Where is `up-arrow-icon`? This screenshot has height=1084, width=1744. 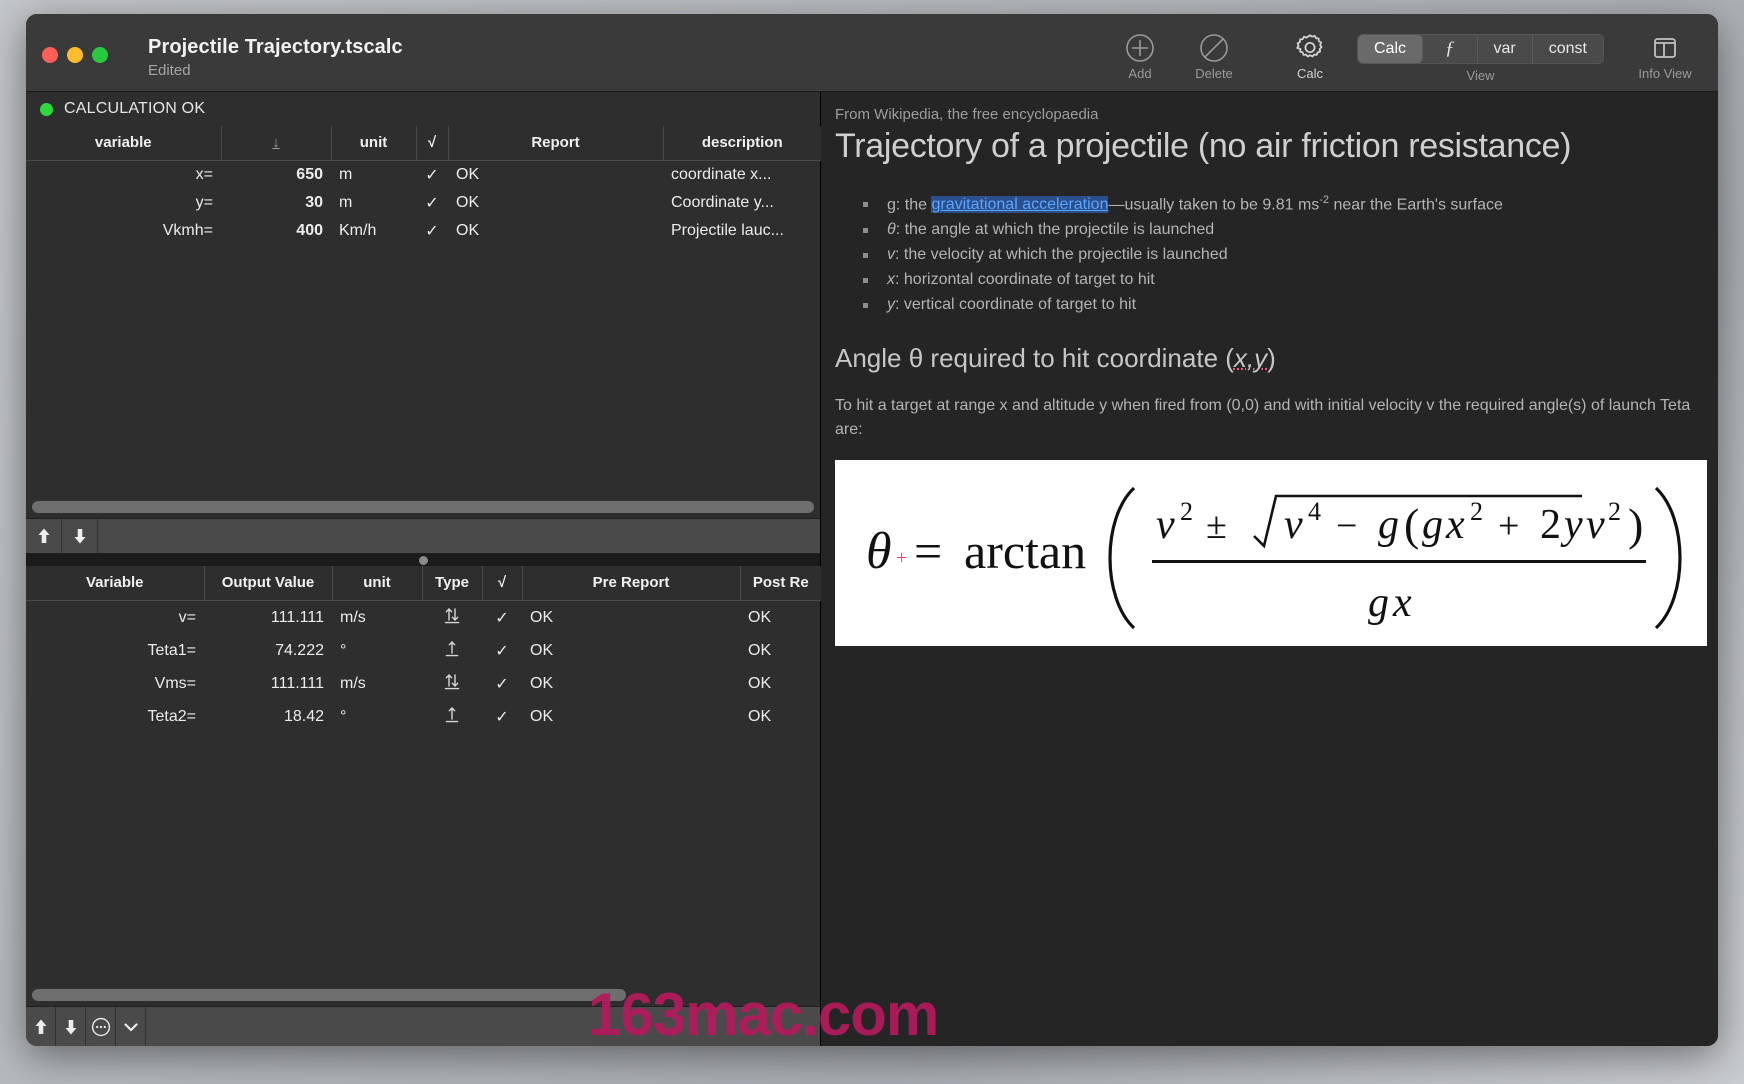
up-arrow-icon is located at coordinates (43, 535).